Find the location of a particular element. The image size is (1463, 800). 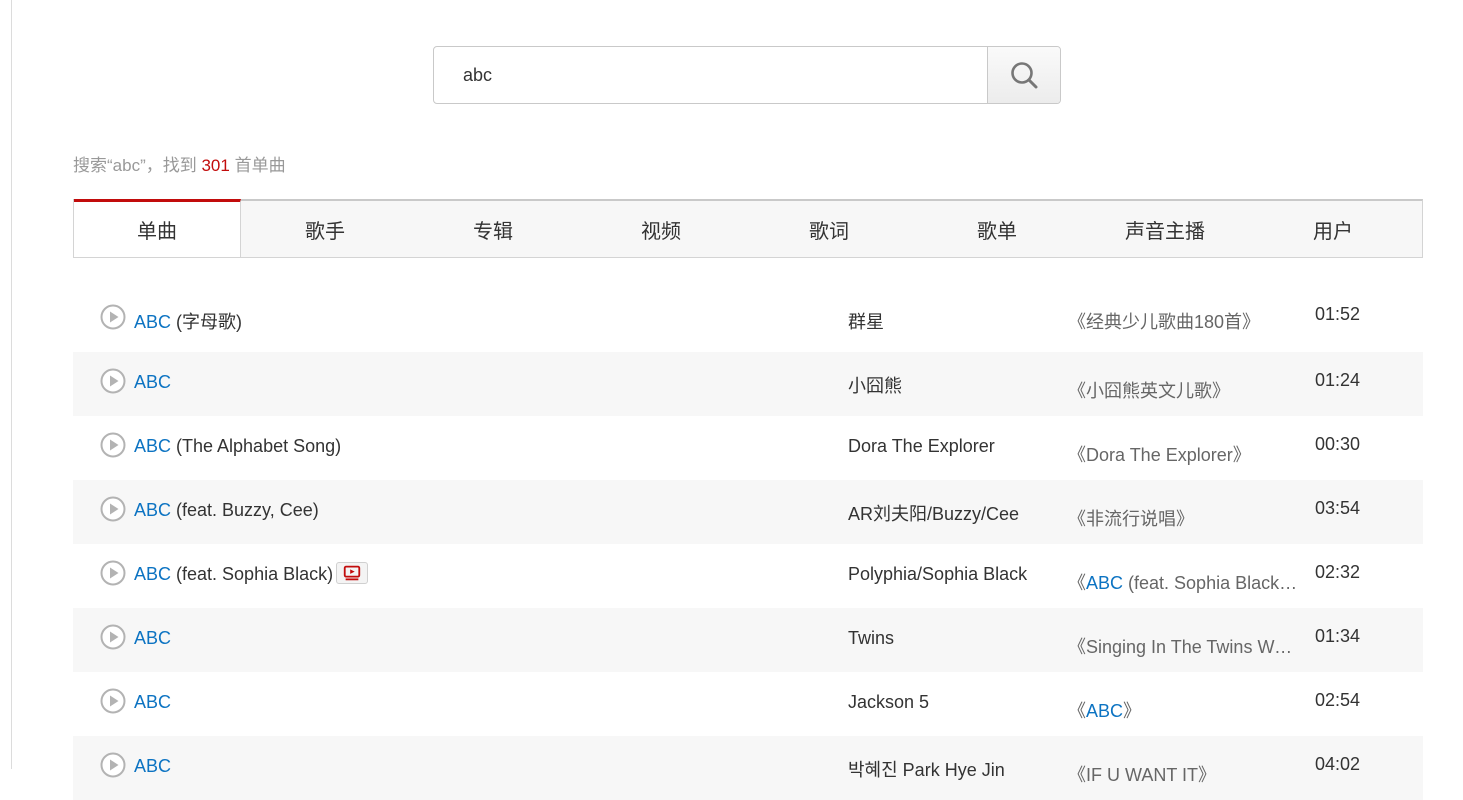

tab-videos: 视频 is located at coordinates (661, 229).